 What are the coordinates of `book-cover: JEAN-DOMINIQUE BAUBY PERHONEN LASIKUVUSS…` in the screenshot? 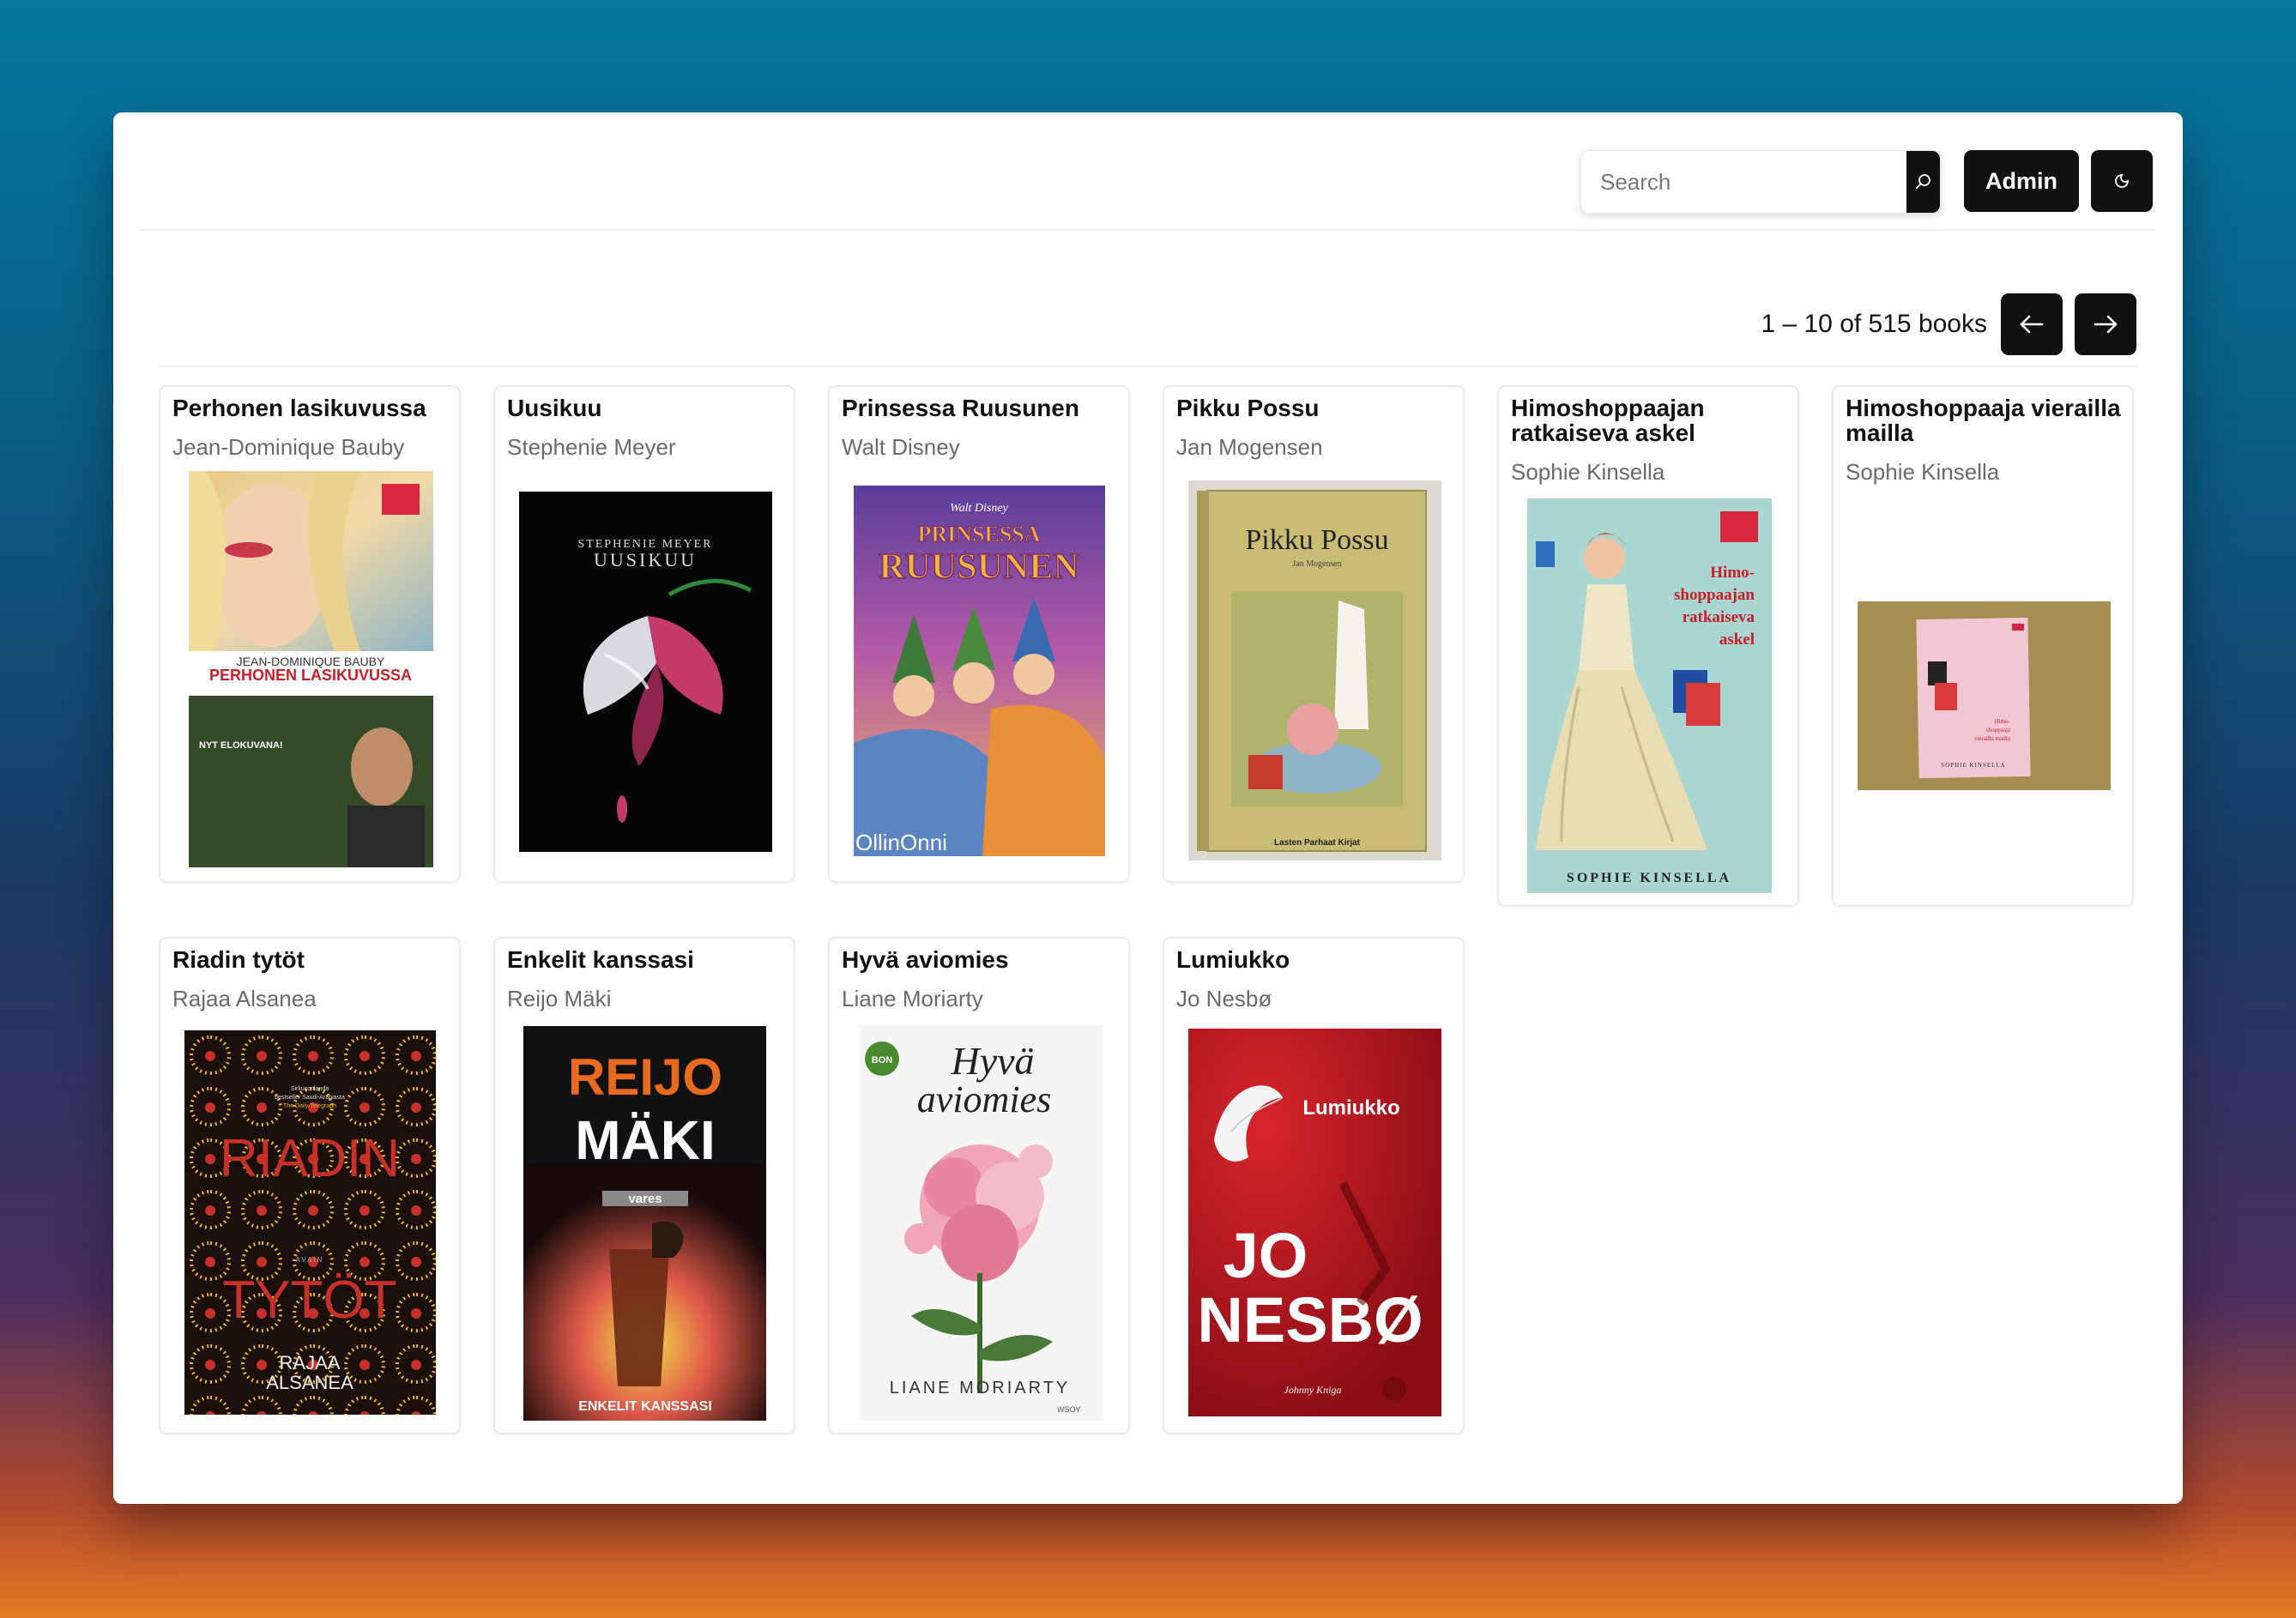 It's located at (311, 669).